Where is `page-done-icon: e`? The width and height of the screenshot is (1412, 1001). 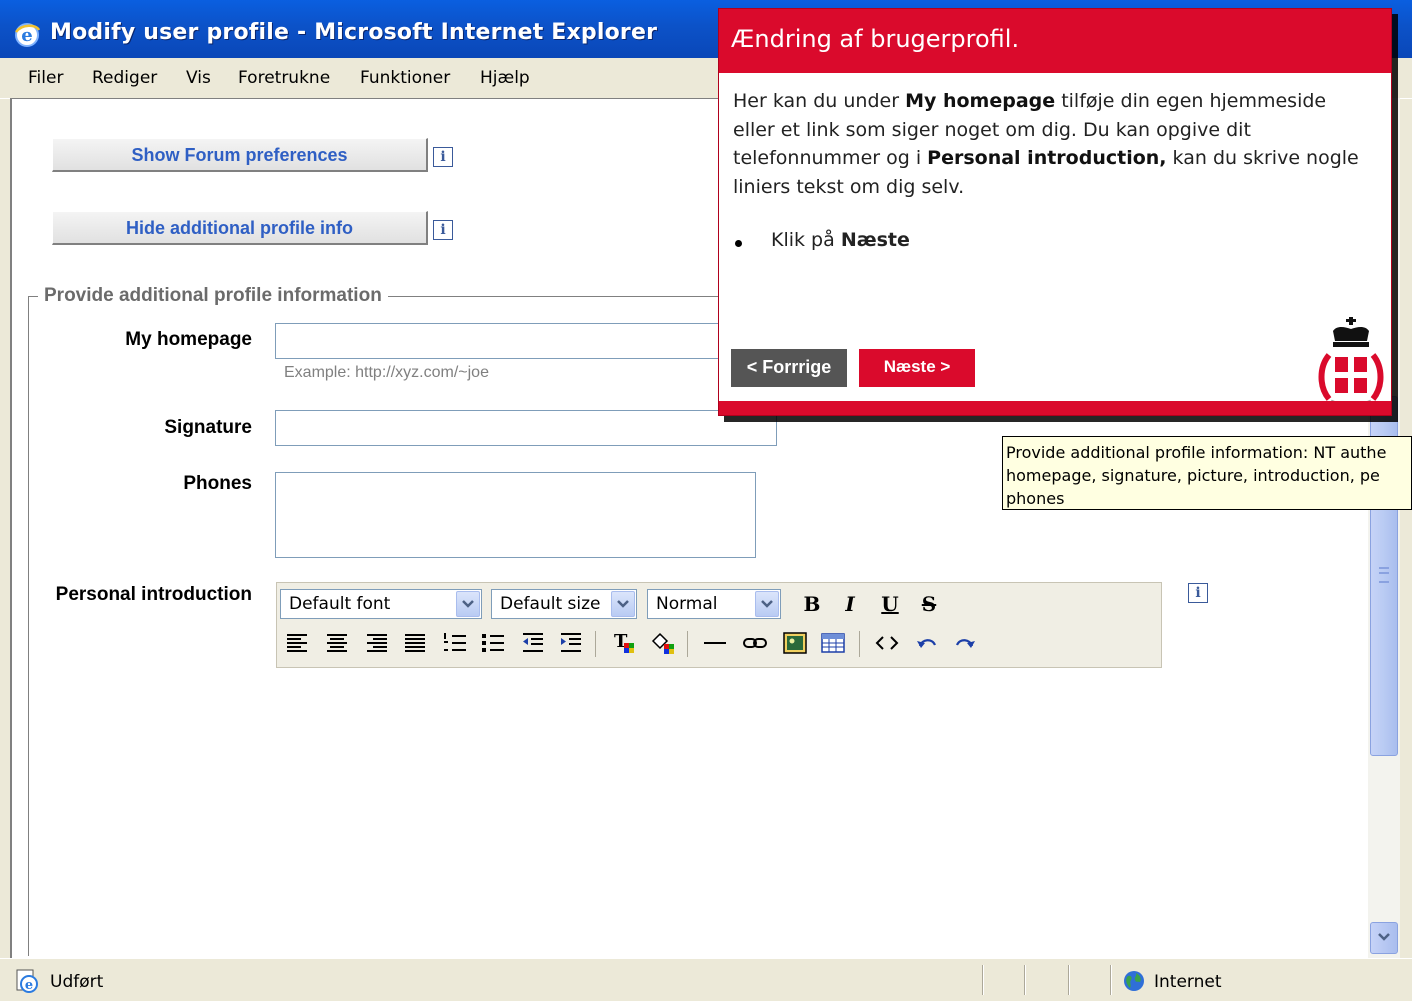
page-done-icon: e is located at coordinates (27, 981).